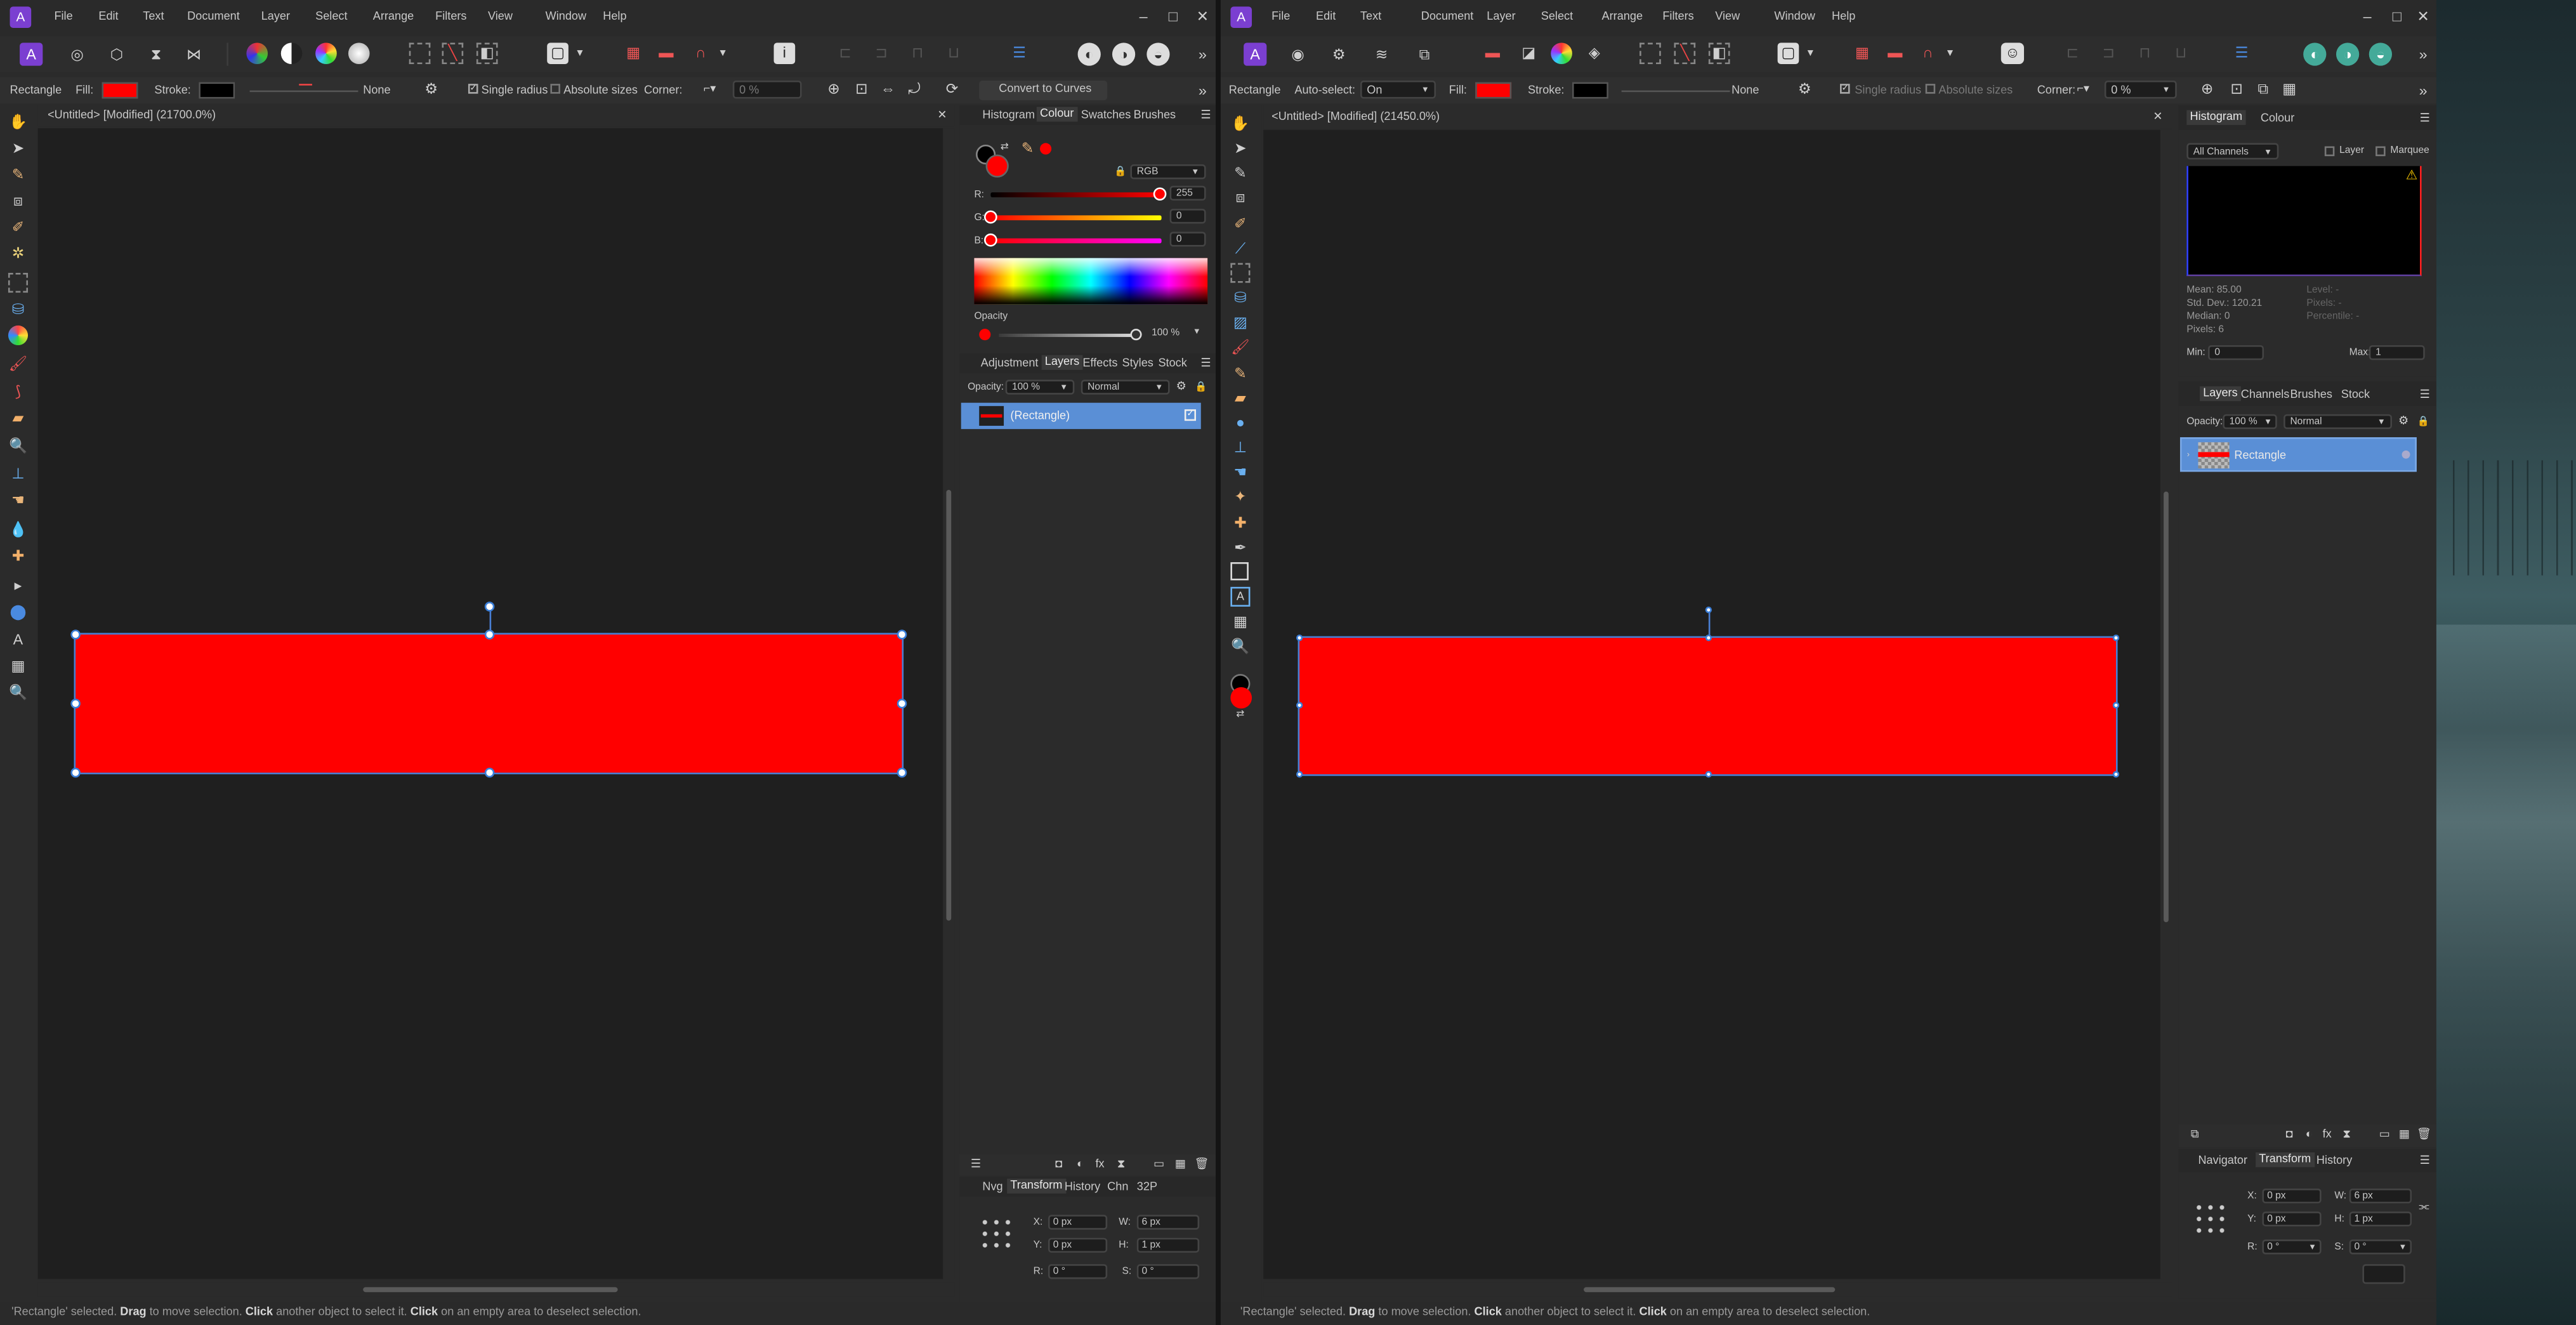 This screenshot has height=1325, width=2576. What do you see at coordinates (376, 91) in the screenshot?
I see `stroke-style-value: None` at bounding box center [376, 91].